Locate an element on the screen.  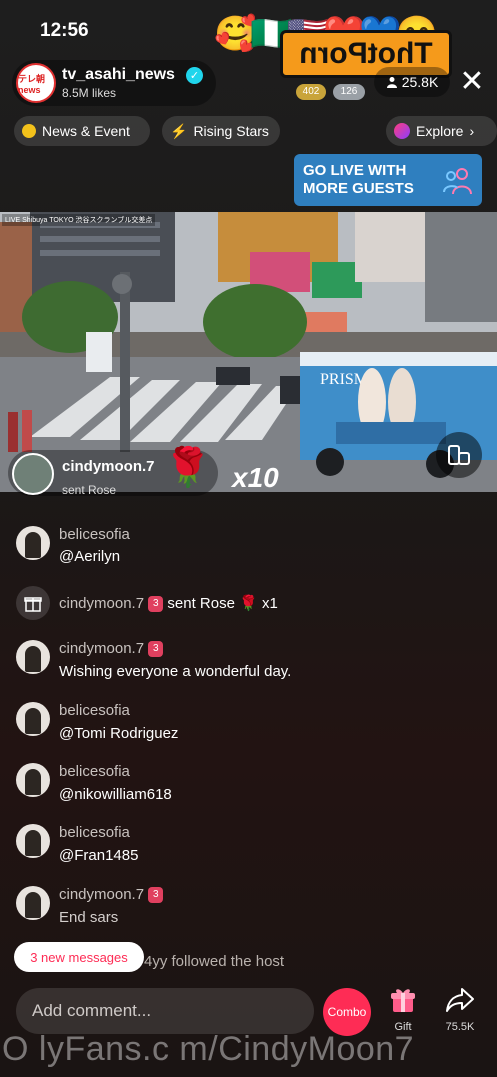
tab-rising-stars-label: Rising Stars is located at coordinates (231, 131).